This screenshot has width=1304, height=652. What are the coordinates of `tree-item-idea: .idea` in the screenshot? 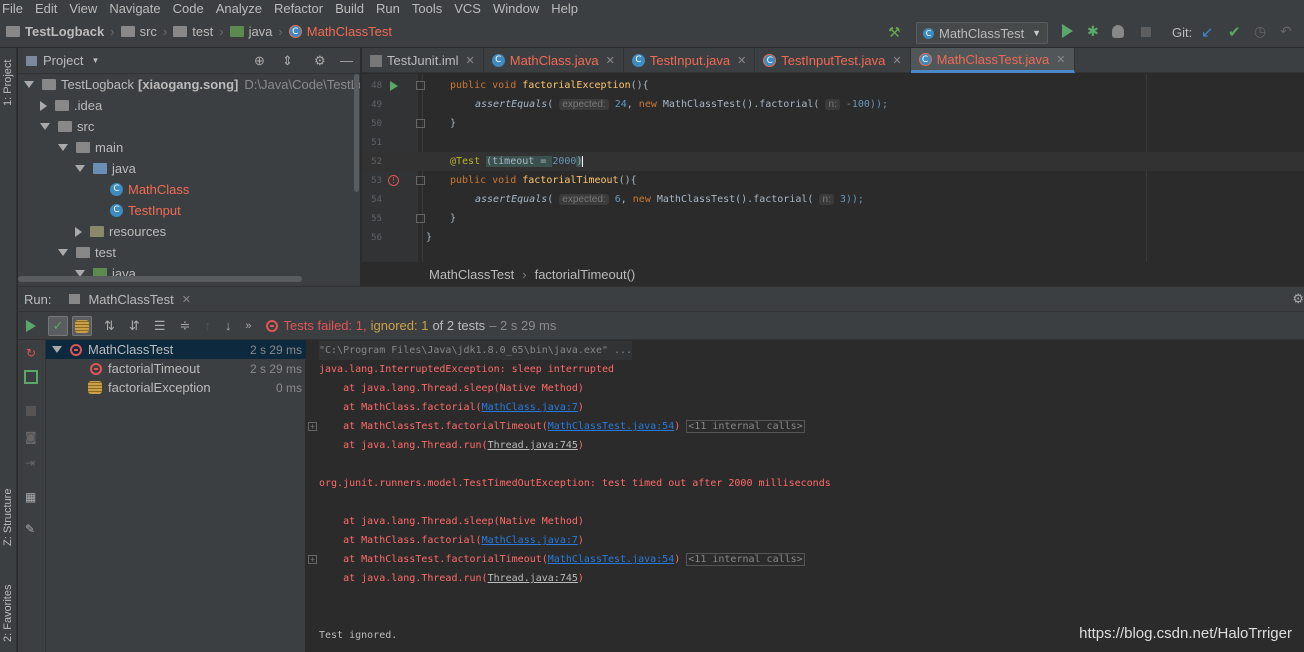 It's located at (71, 105).